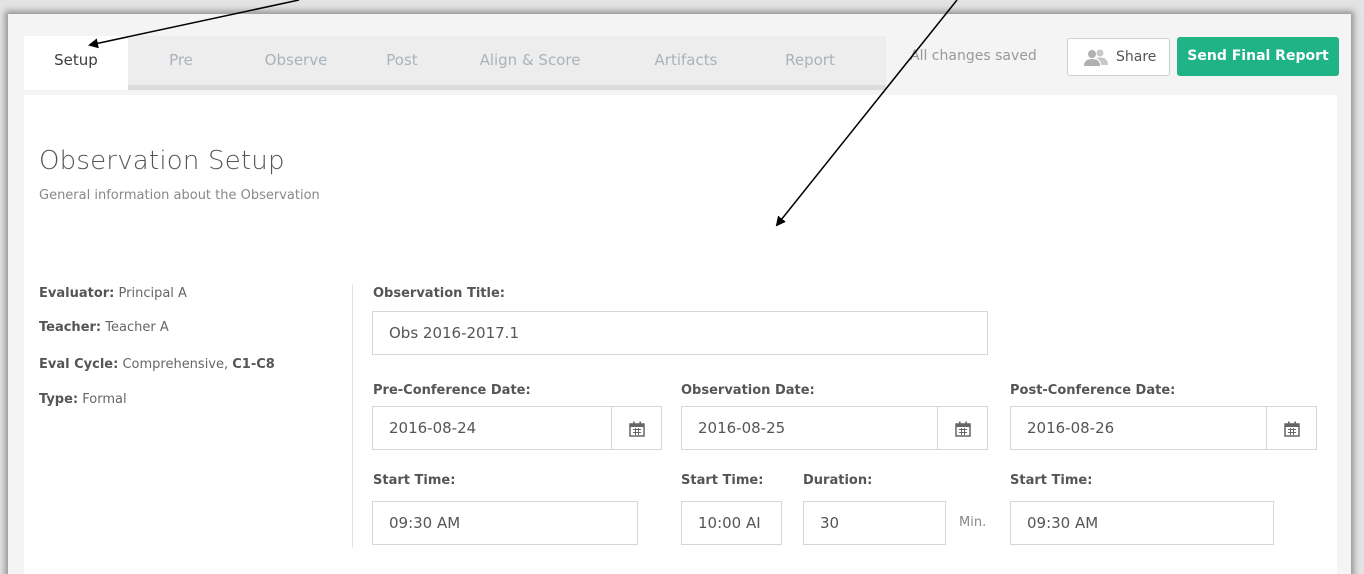 Image resolution: width=1364 pixels, height=574 pixels. Describe the element at coordinates (1136, 57) in the screenshot. I see `share-label: Share` at that location.